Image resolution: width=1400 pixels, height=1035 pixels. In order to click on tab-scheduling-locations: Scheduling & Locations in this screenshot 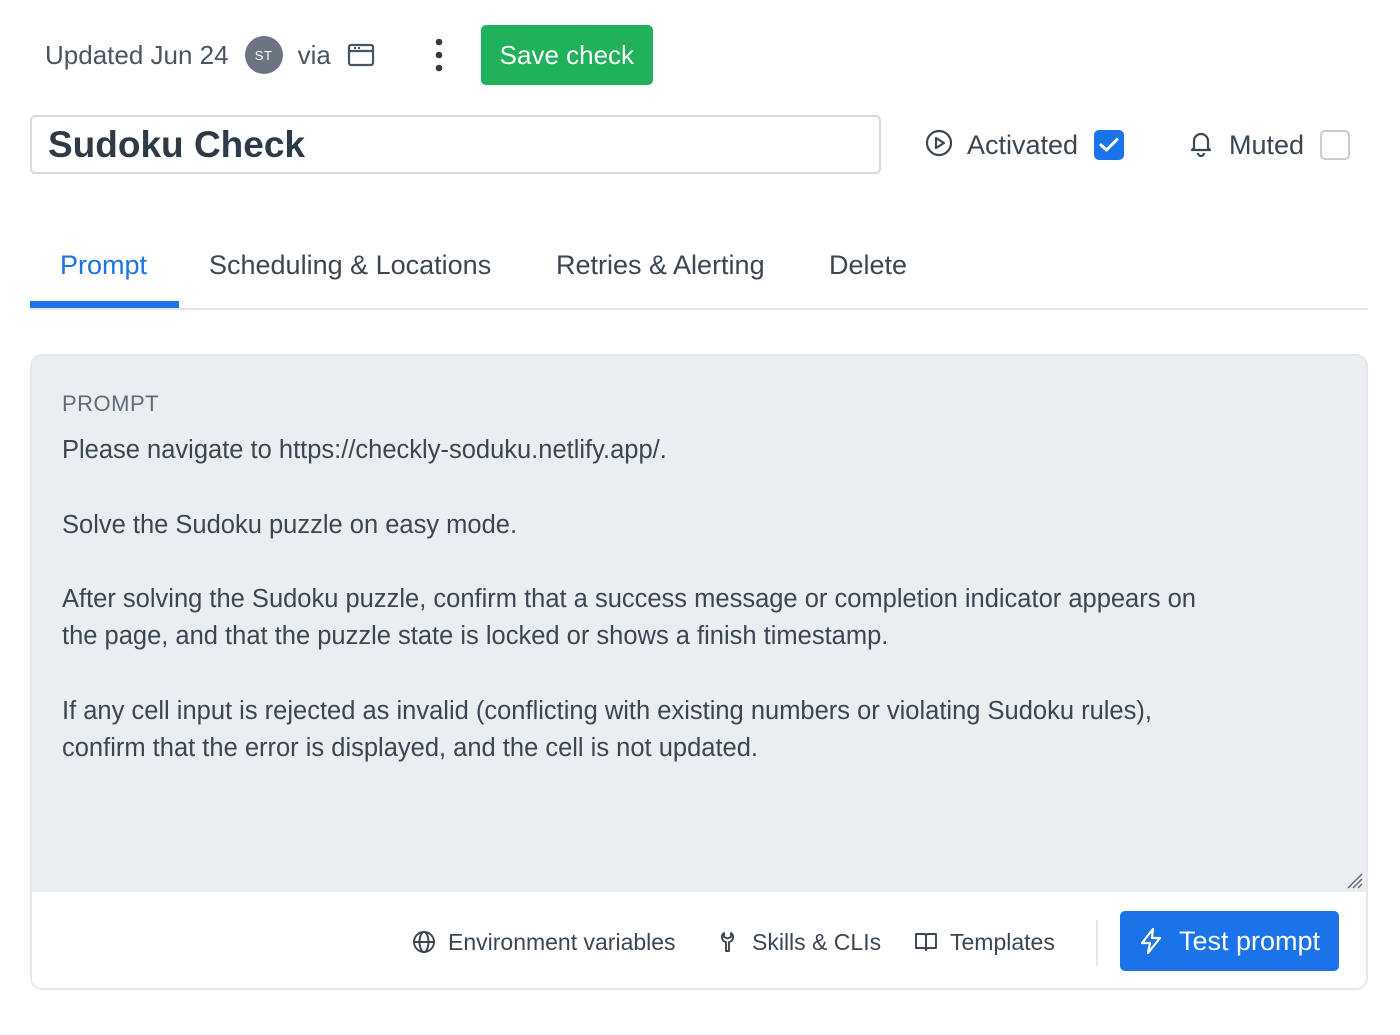, I will do `click(350, 268)`.